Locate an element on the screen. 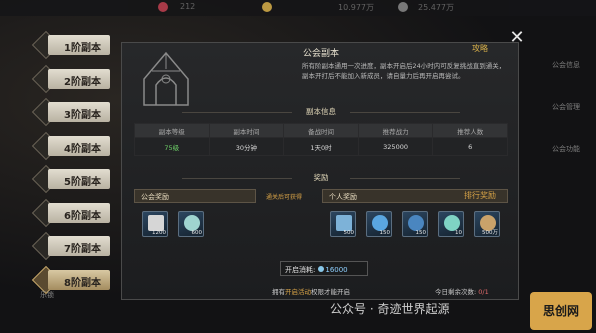  tab-tier-1: 1阶副本 is located at coordinates (70, 45).